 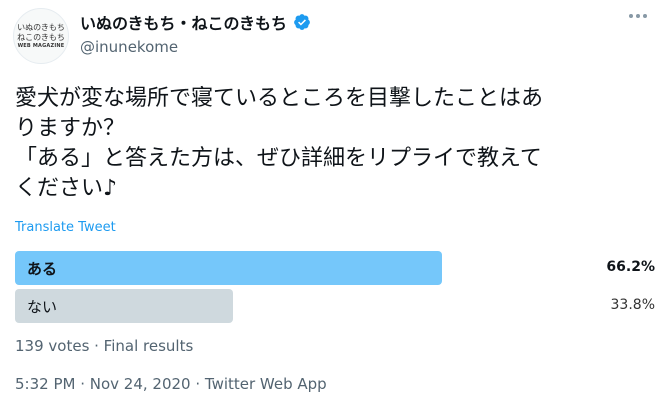 What do you see at coordinates (630, 267) in the screenshot?
I see `poll-option-percent: 66.2%` at bounding box center [630, 267].